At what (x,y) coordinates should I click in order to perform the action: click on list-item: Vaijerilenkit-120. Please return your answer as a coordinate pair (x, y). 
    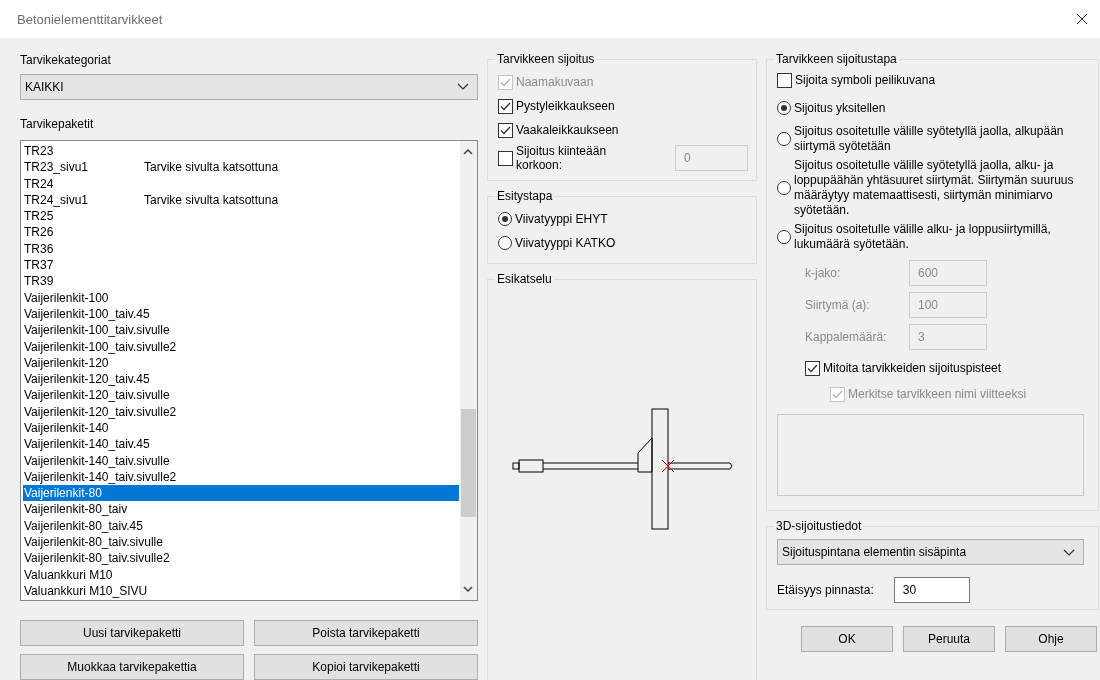
    Looking at the image, I should click on (241, 363).